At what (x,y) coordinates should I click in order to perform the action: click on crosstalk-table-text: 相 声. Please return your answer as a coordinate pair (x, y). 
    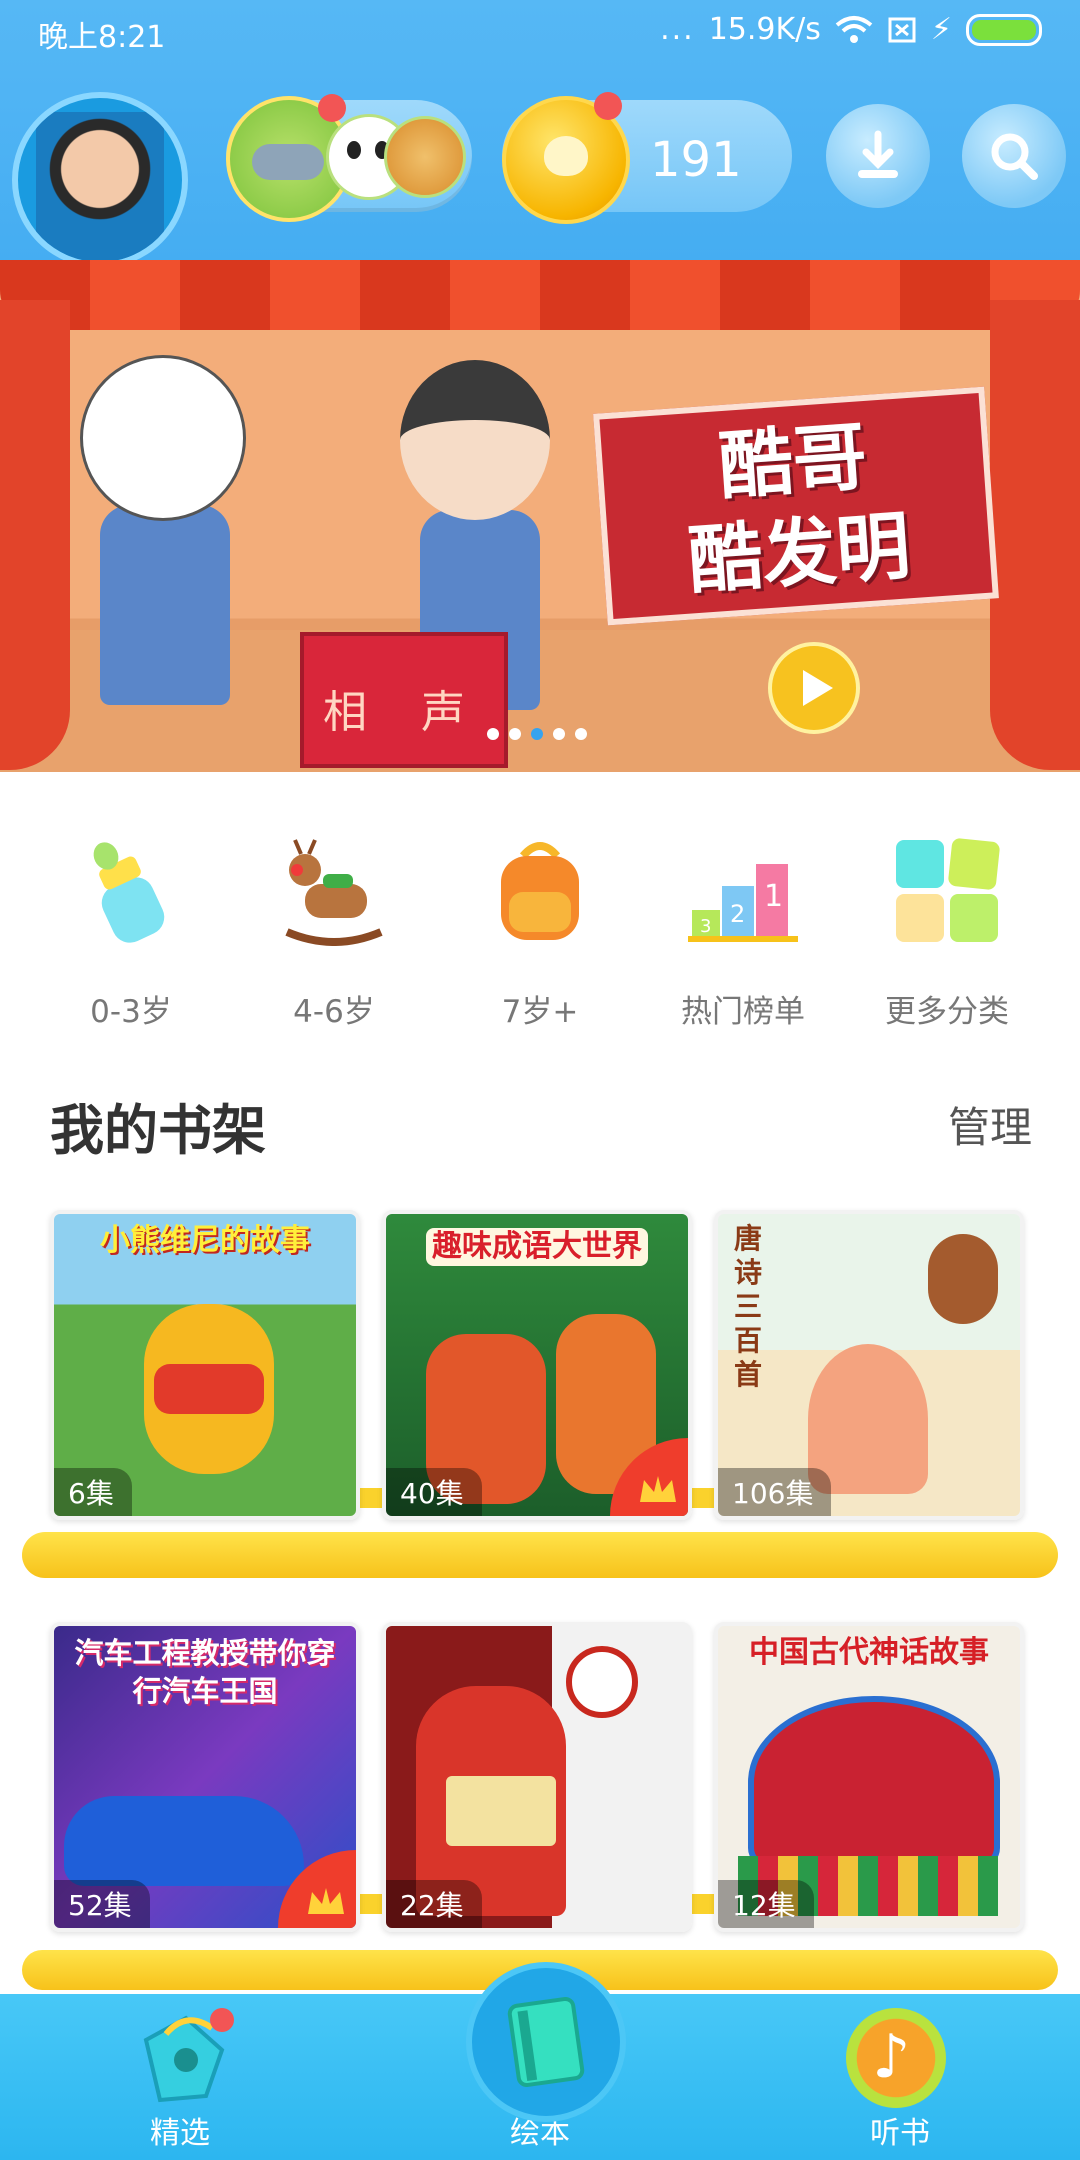
    Looking at the image, I should click on (404, 712).